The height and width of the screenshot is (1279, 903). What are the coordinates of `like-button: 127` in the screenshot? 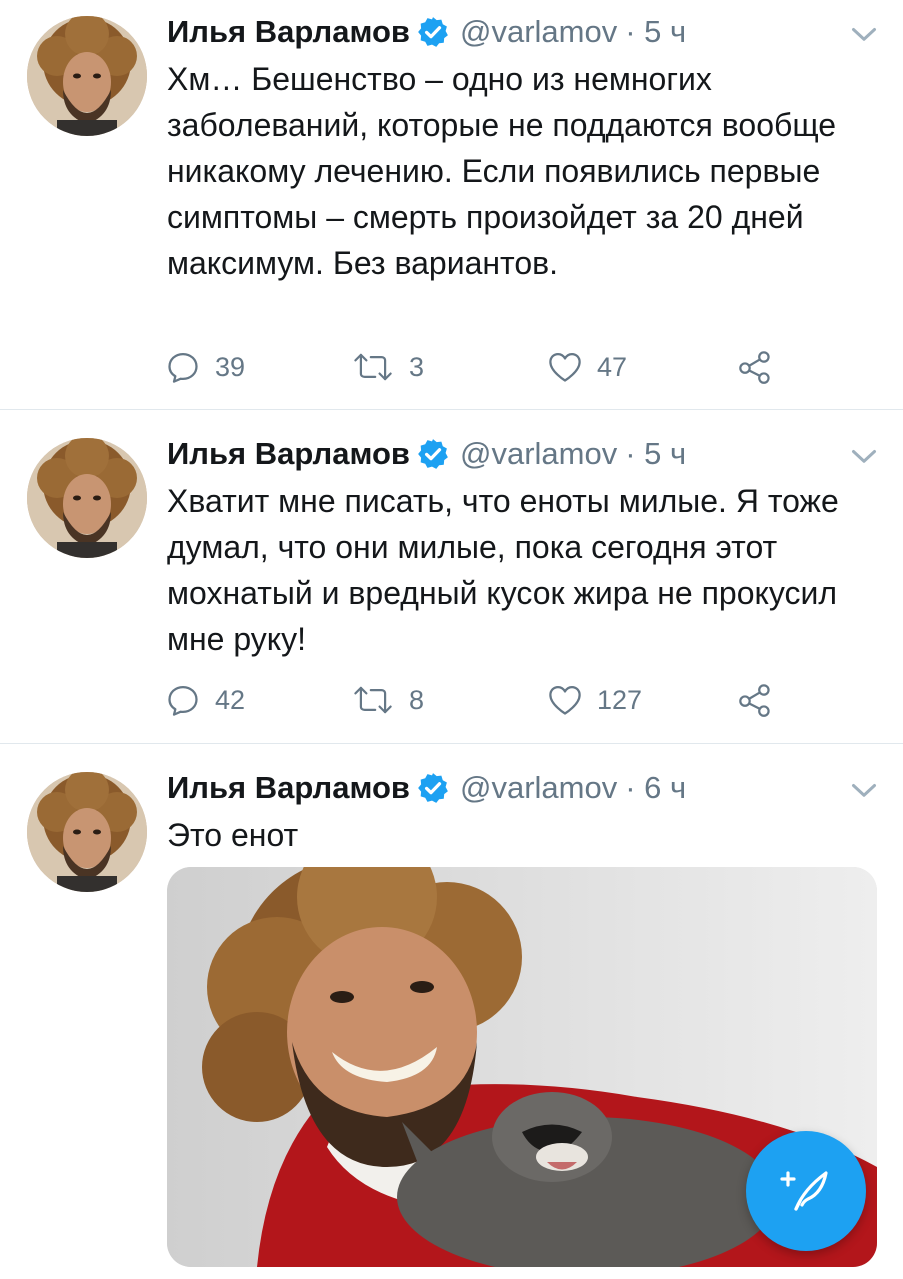 It's located at (594, 700).